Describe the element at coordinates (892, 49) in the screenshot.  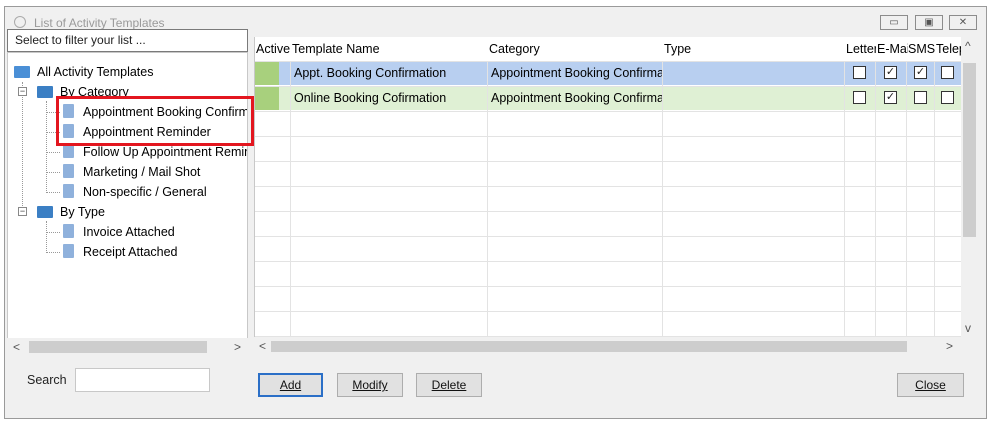
I see `column-header-email: E-Mail` at that location.